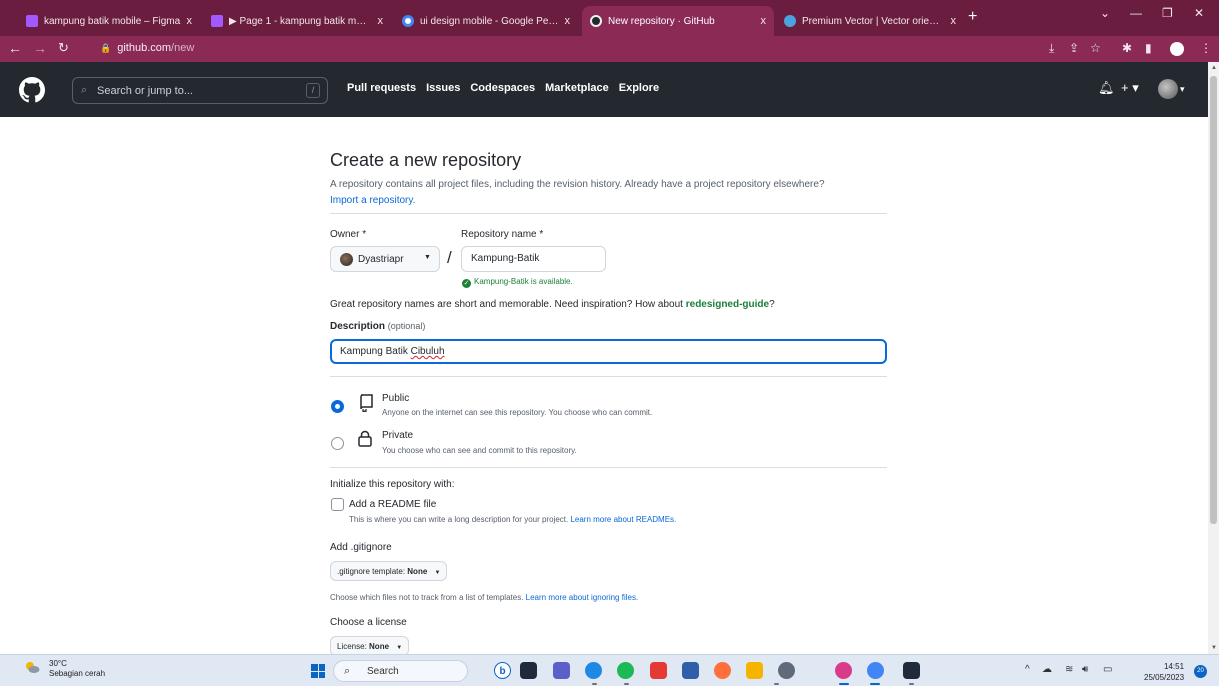 This screenshot has height=686, width=1219. I want to click on store-icon, so click(690, 670).